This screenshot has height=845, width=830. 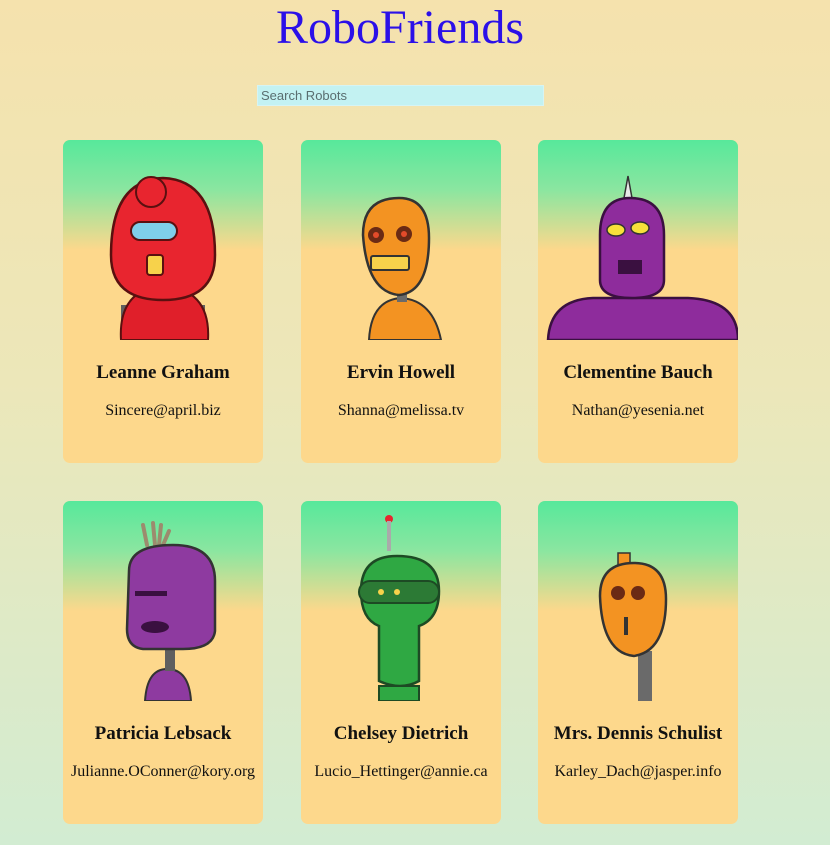 What do you see at coordinates (399, 27) in the screenshot?
I see `page-title: RoboFriends` at bounding box center [399, 27].